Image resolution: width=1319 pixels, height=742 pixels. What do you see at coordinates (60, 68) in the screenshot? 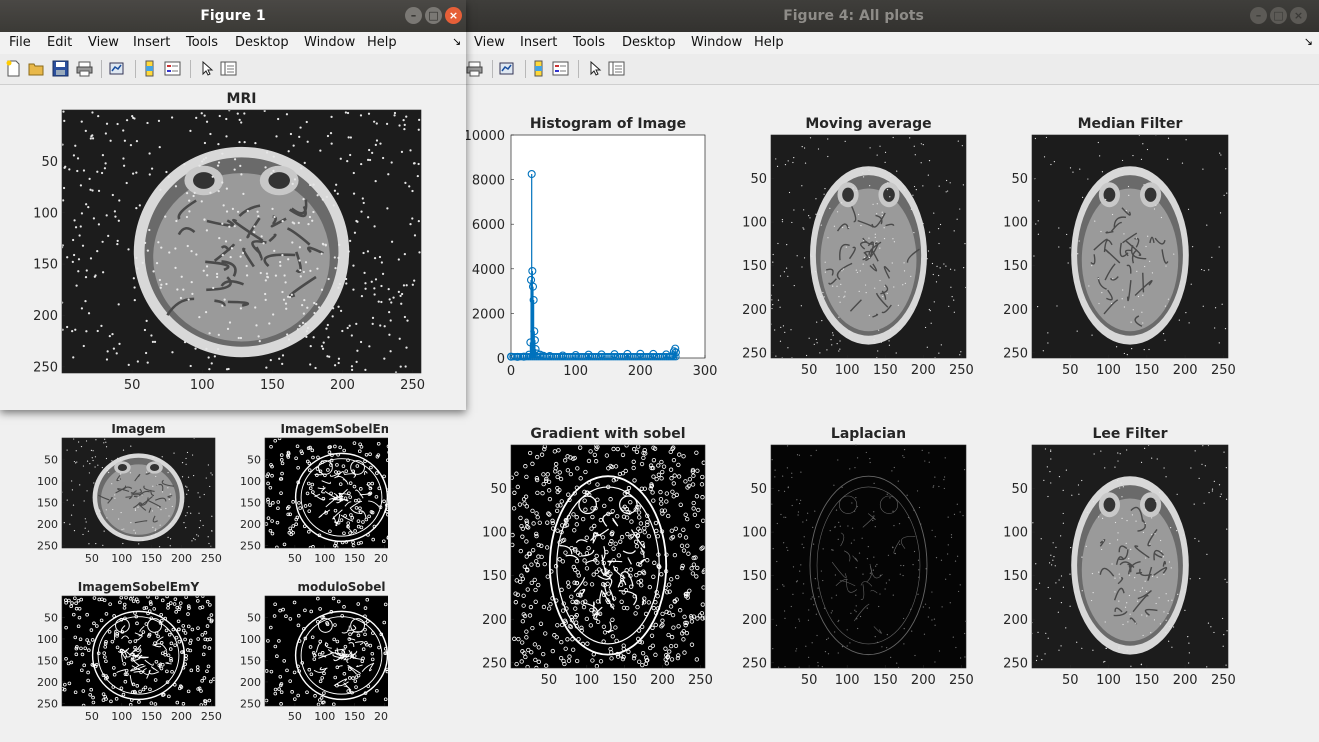
I see `save-icon` at bounding box center [60, 68].